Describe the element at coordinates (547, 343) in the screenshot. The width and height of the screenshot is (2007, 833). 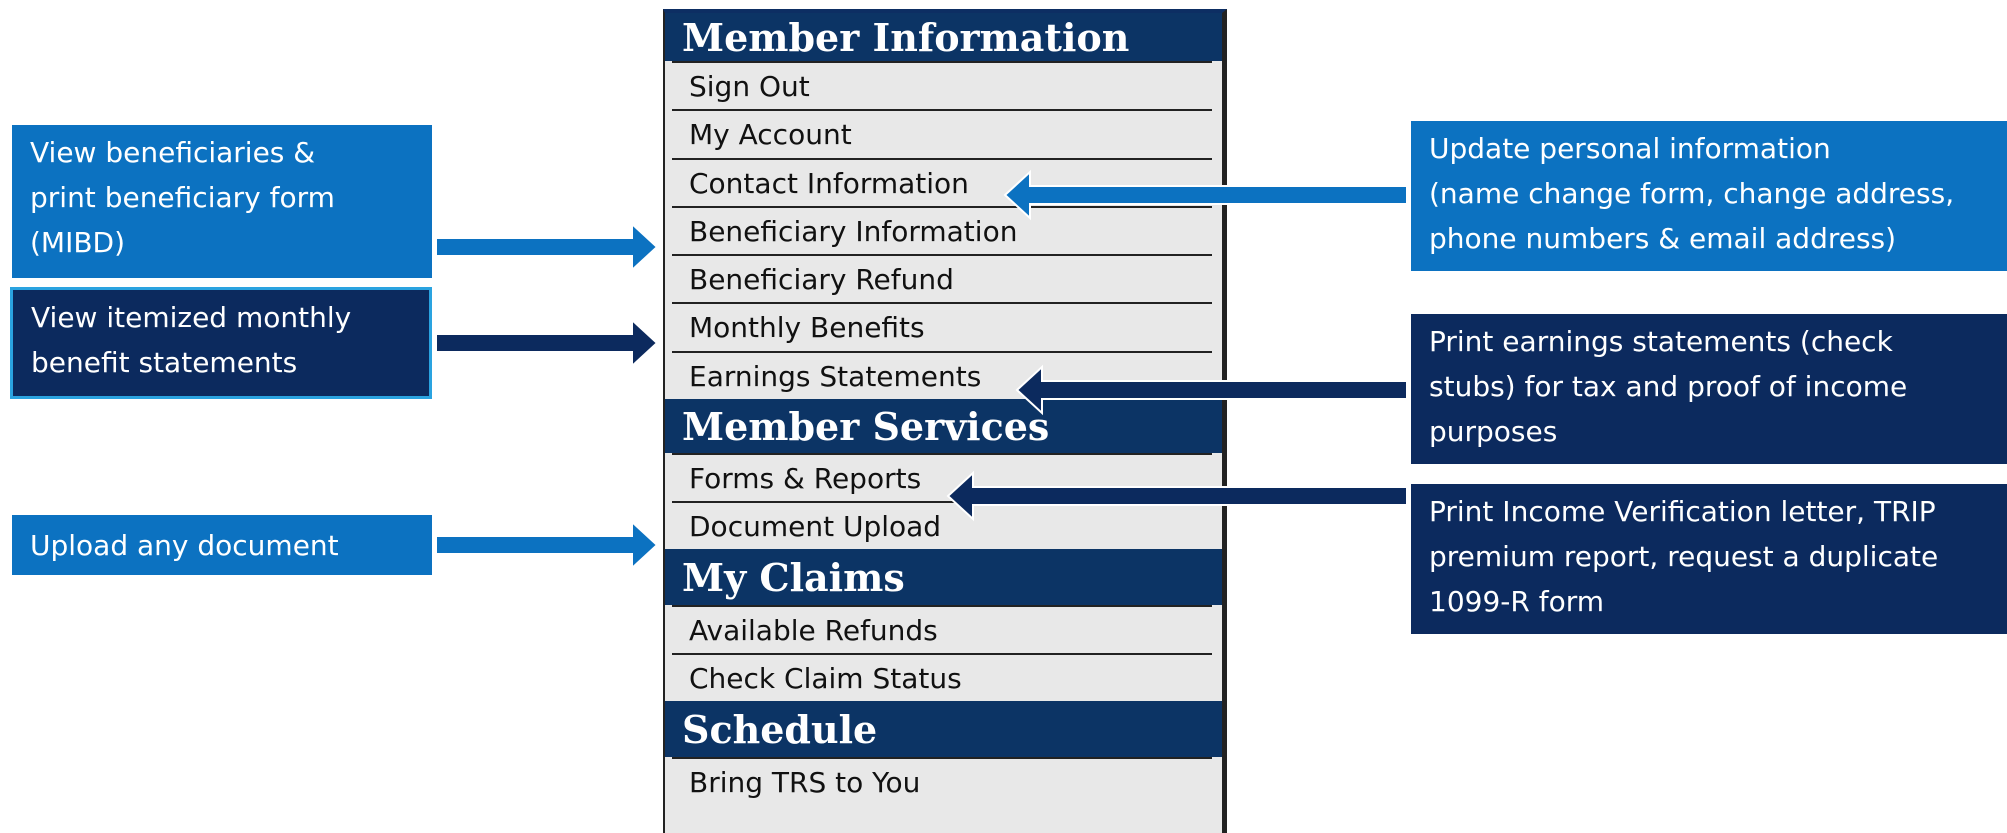
I see `arrow-to-monthly-benefits` at that location.